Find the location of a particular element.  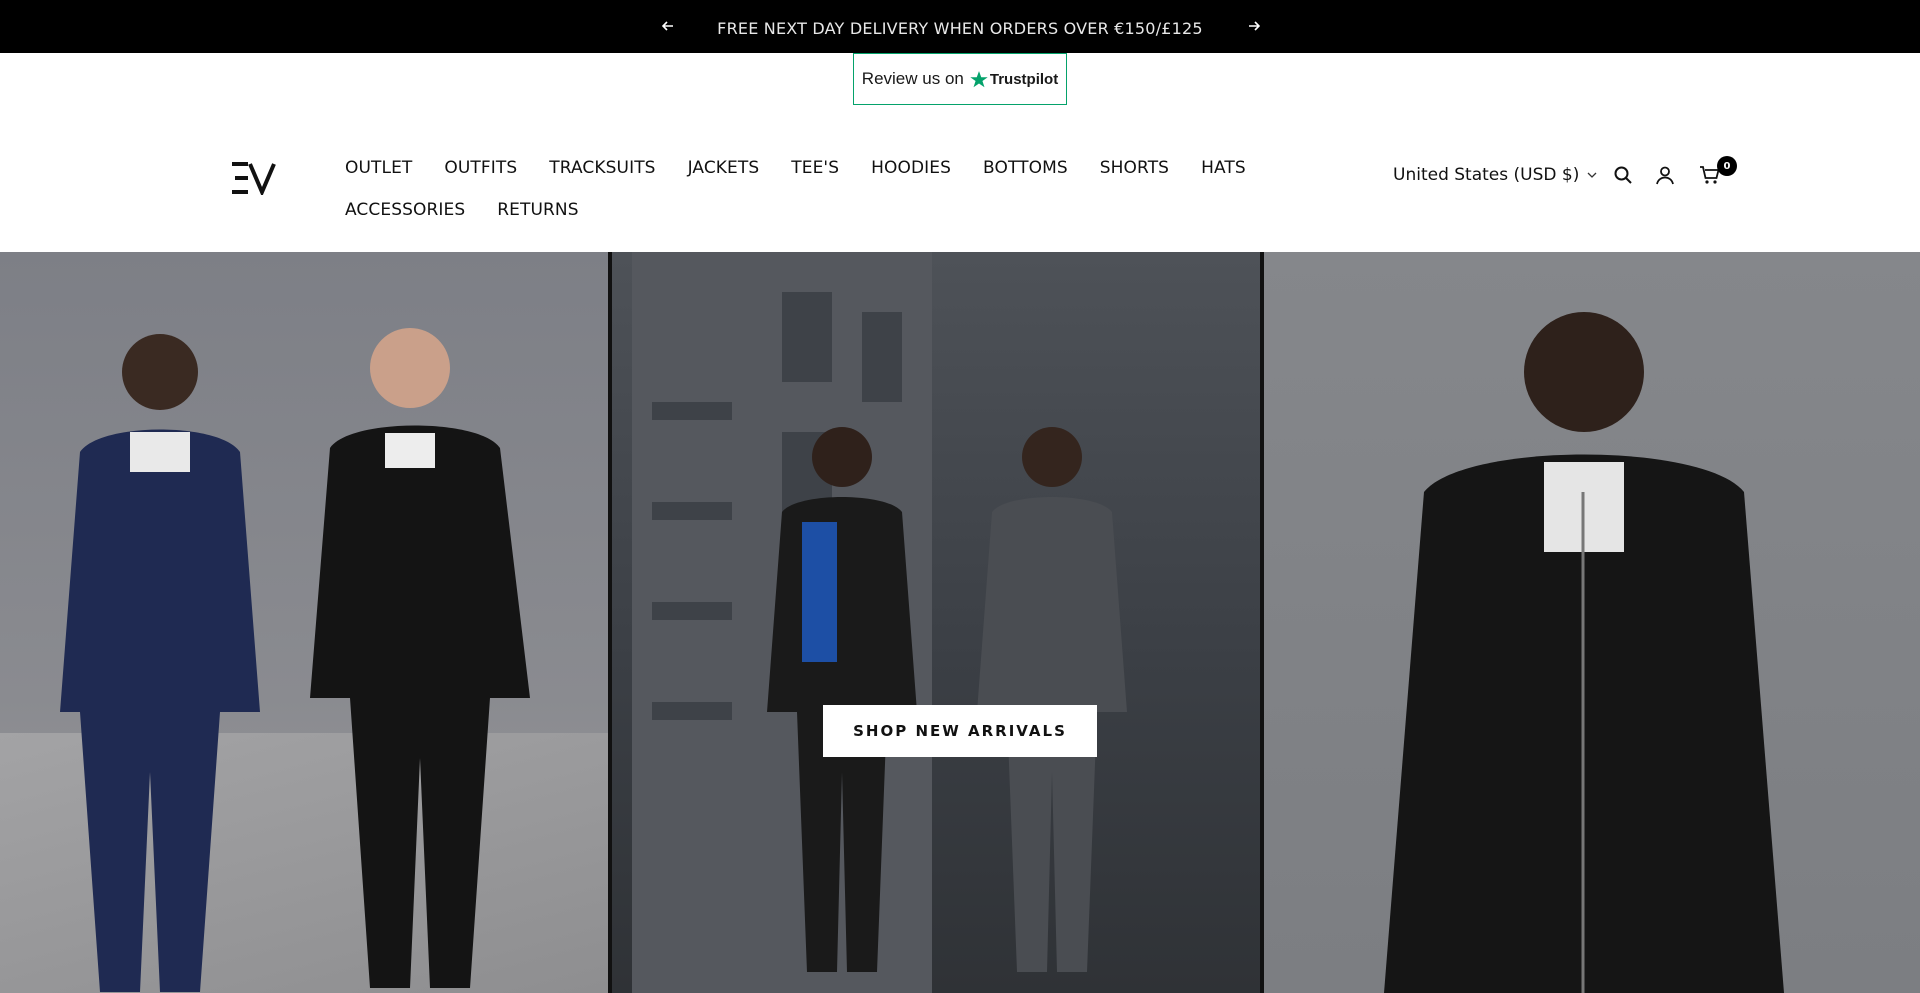

nav-item-shorts: SHORTS is located at coordinates (1134, 168).